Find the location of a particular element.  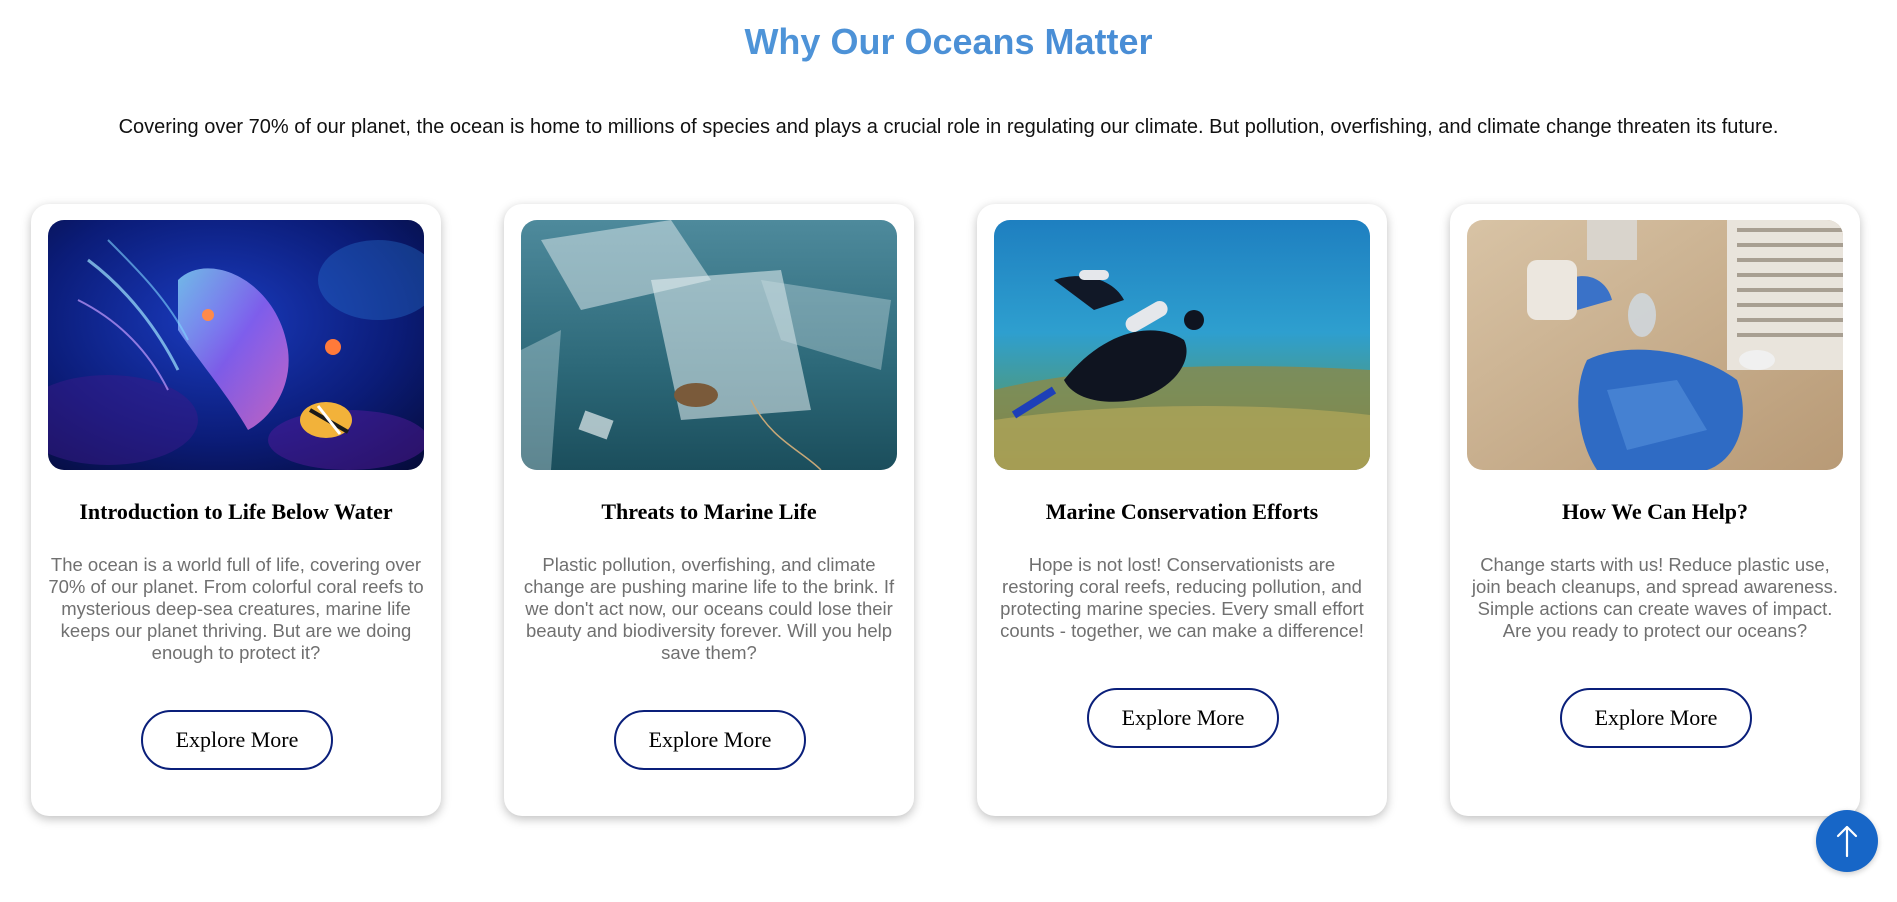

card-title: How We Can Help? is located at coordinates (1654, 511).